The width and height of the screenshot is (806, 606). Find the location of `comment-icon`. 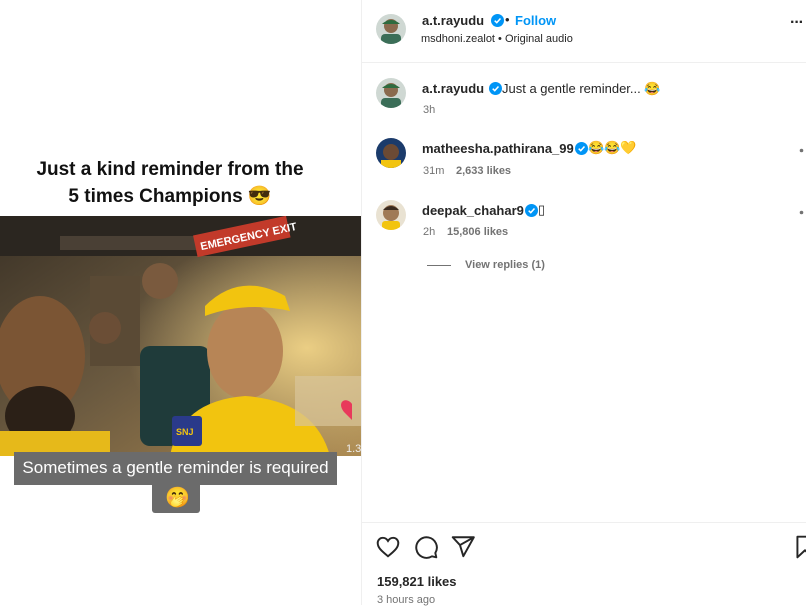

comment-icon is located at coordinates (426, 547).